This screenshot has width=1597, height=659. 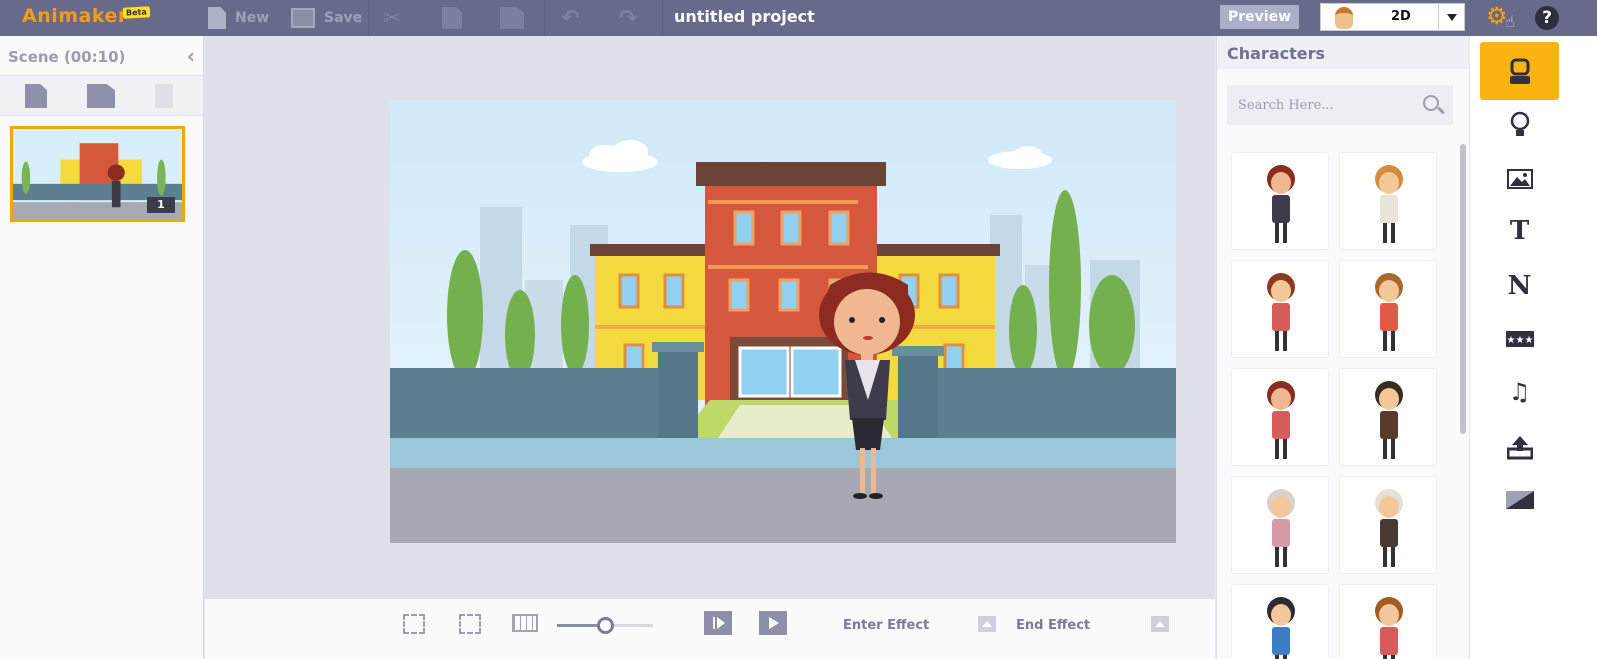 I want to click on chevron-left-icon: ‹, so click(x=191, y=56).